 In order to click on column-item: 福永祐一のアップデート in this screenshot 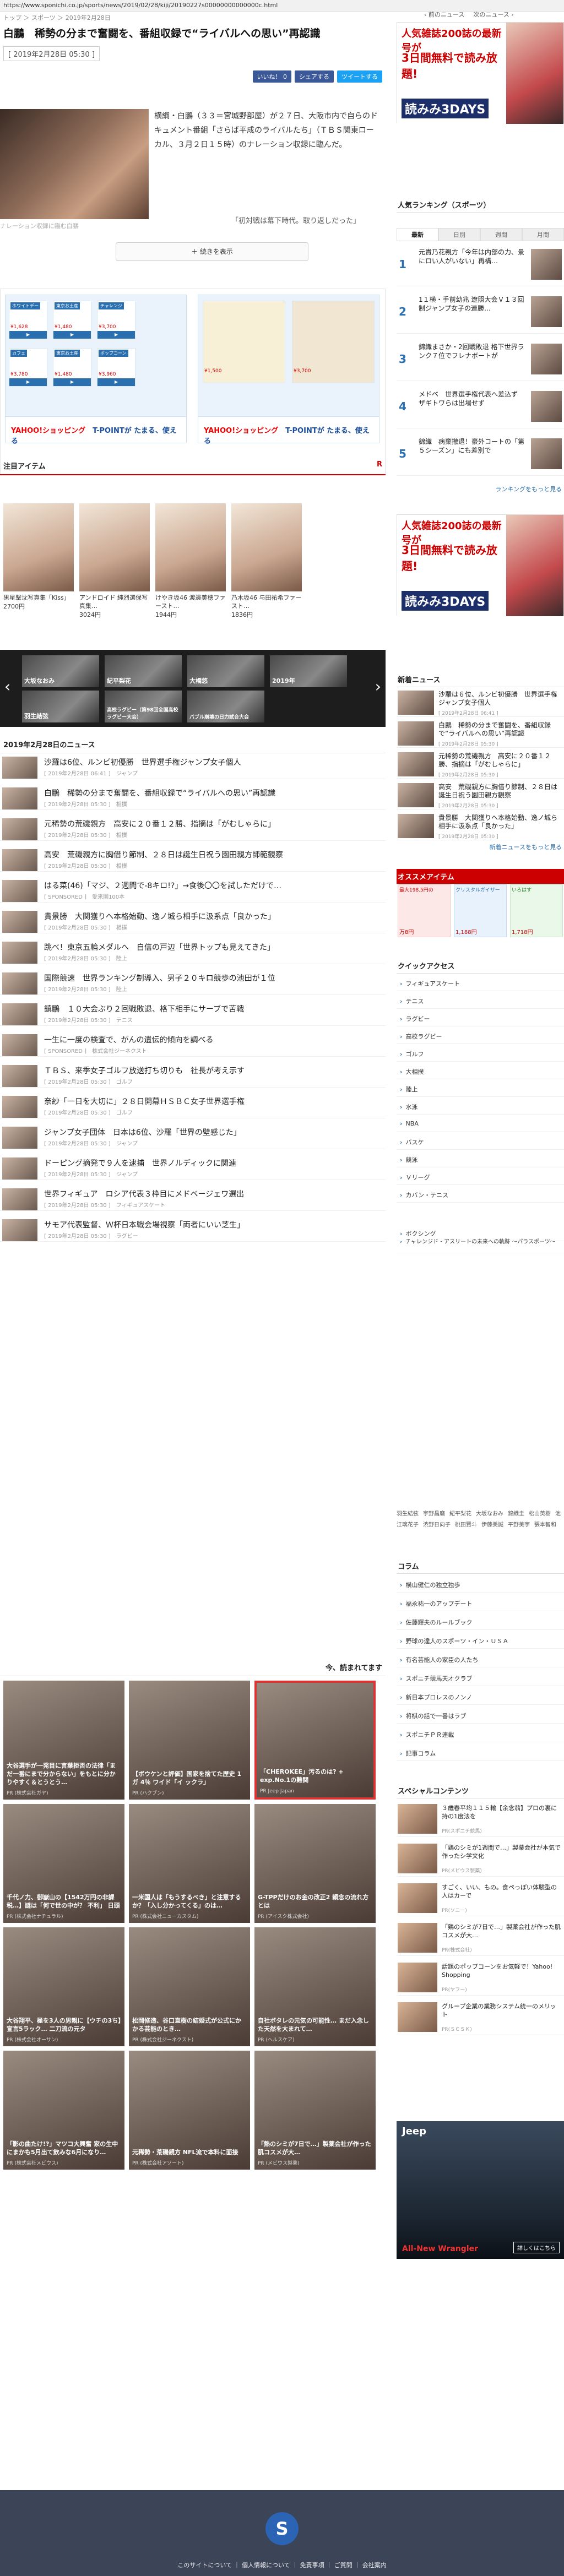, I will do `click(480, 1603)`.